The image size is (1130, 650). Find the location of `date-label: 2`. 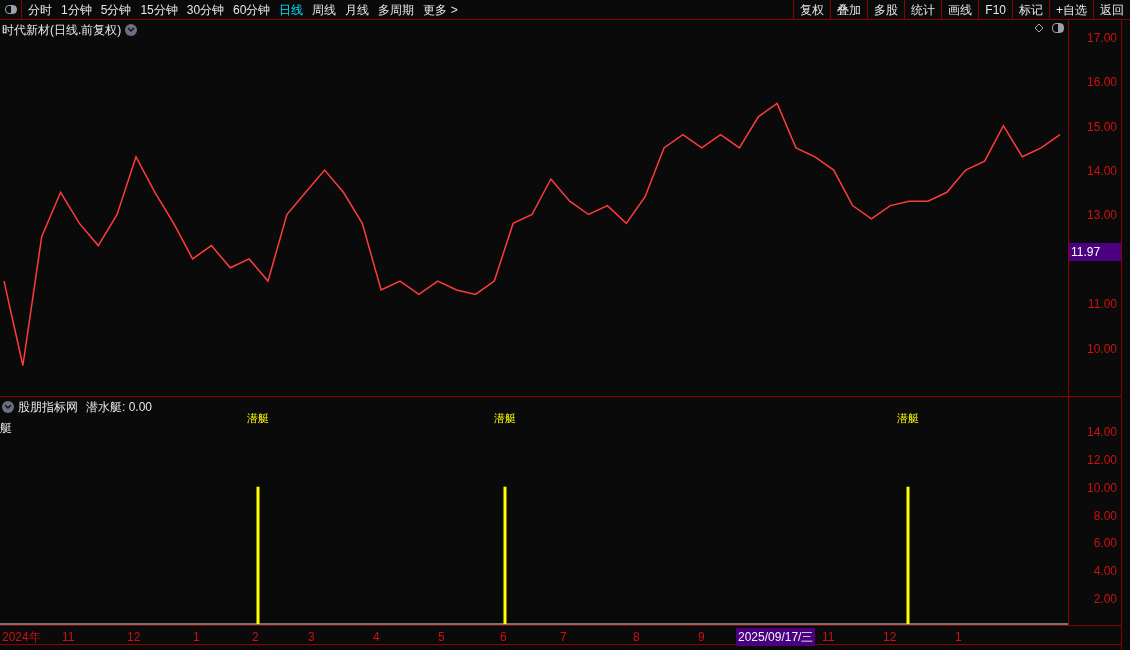

date-label: 2 is located at coordinates (255, 637).